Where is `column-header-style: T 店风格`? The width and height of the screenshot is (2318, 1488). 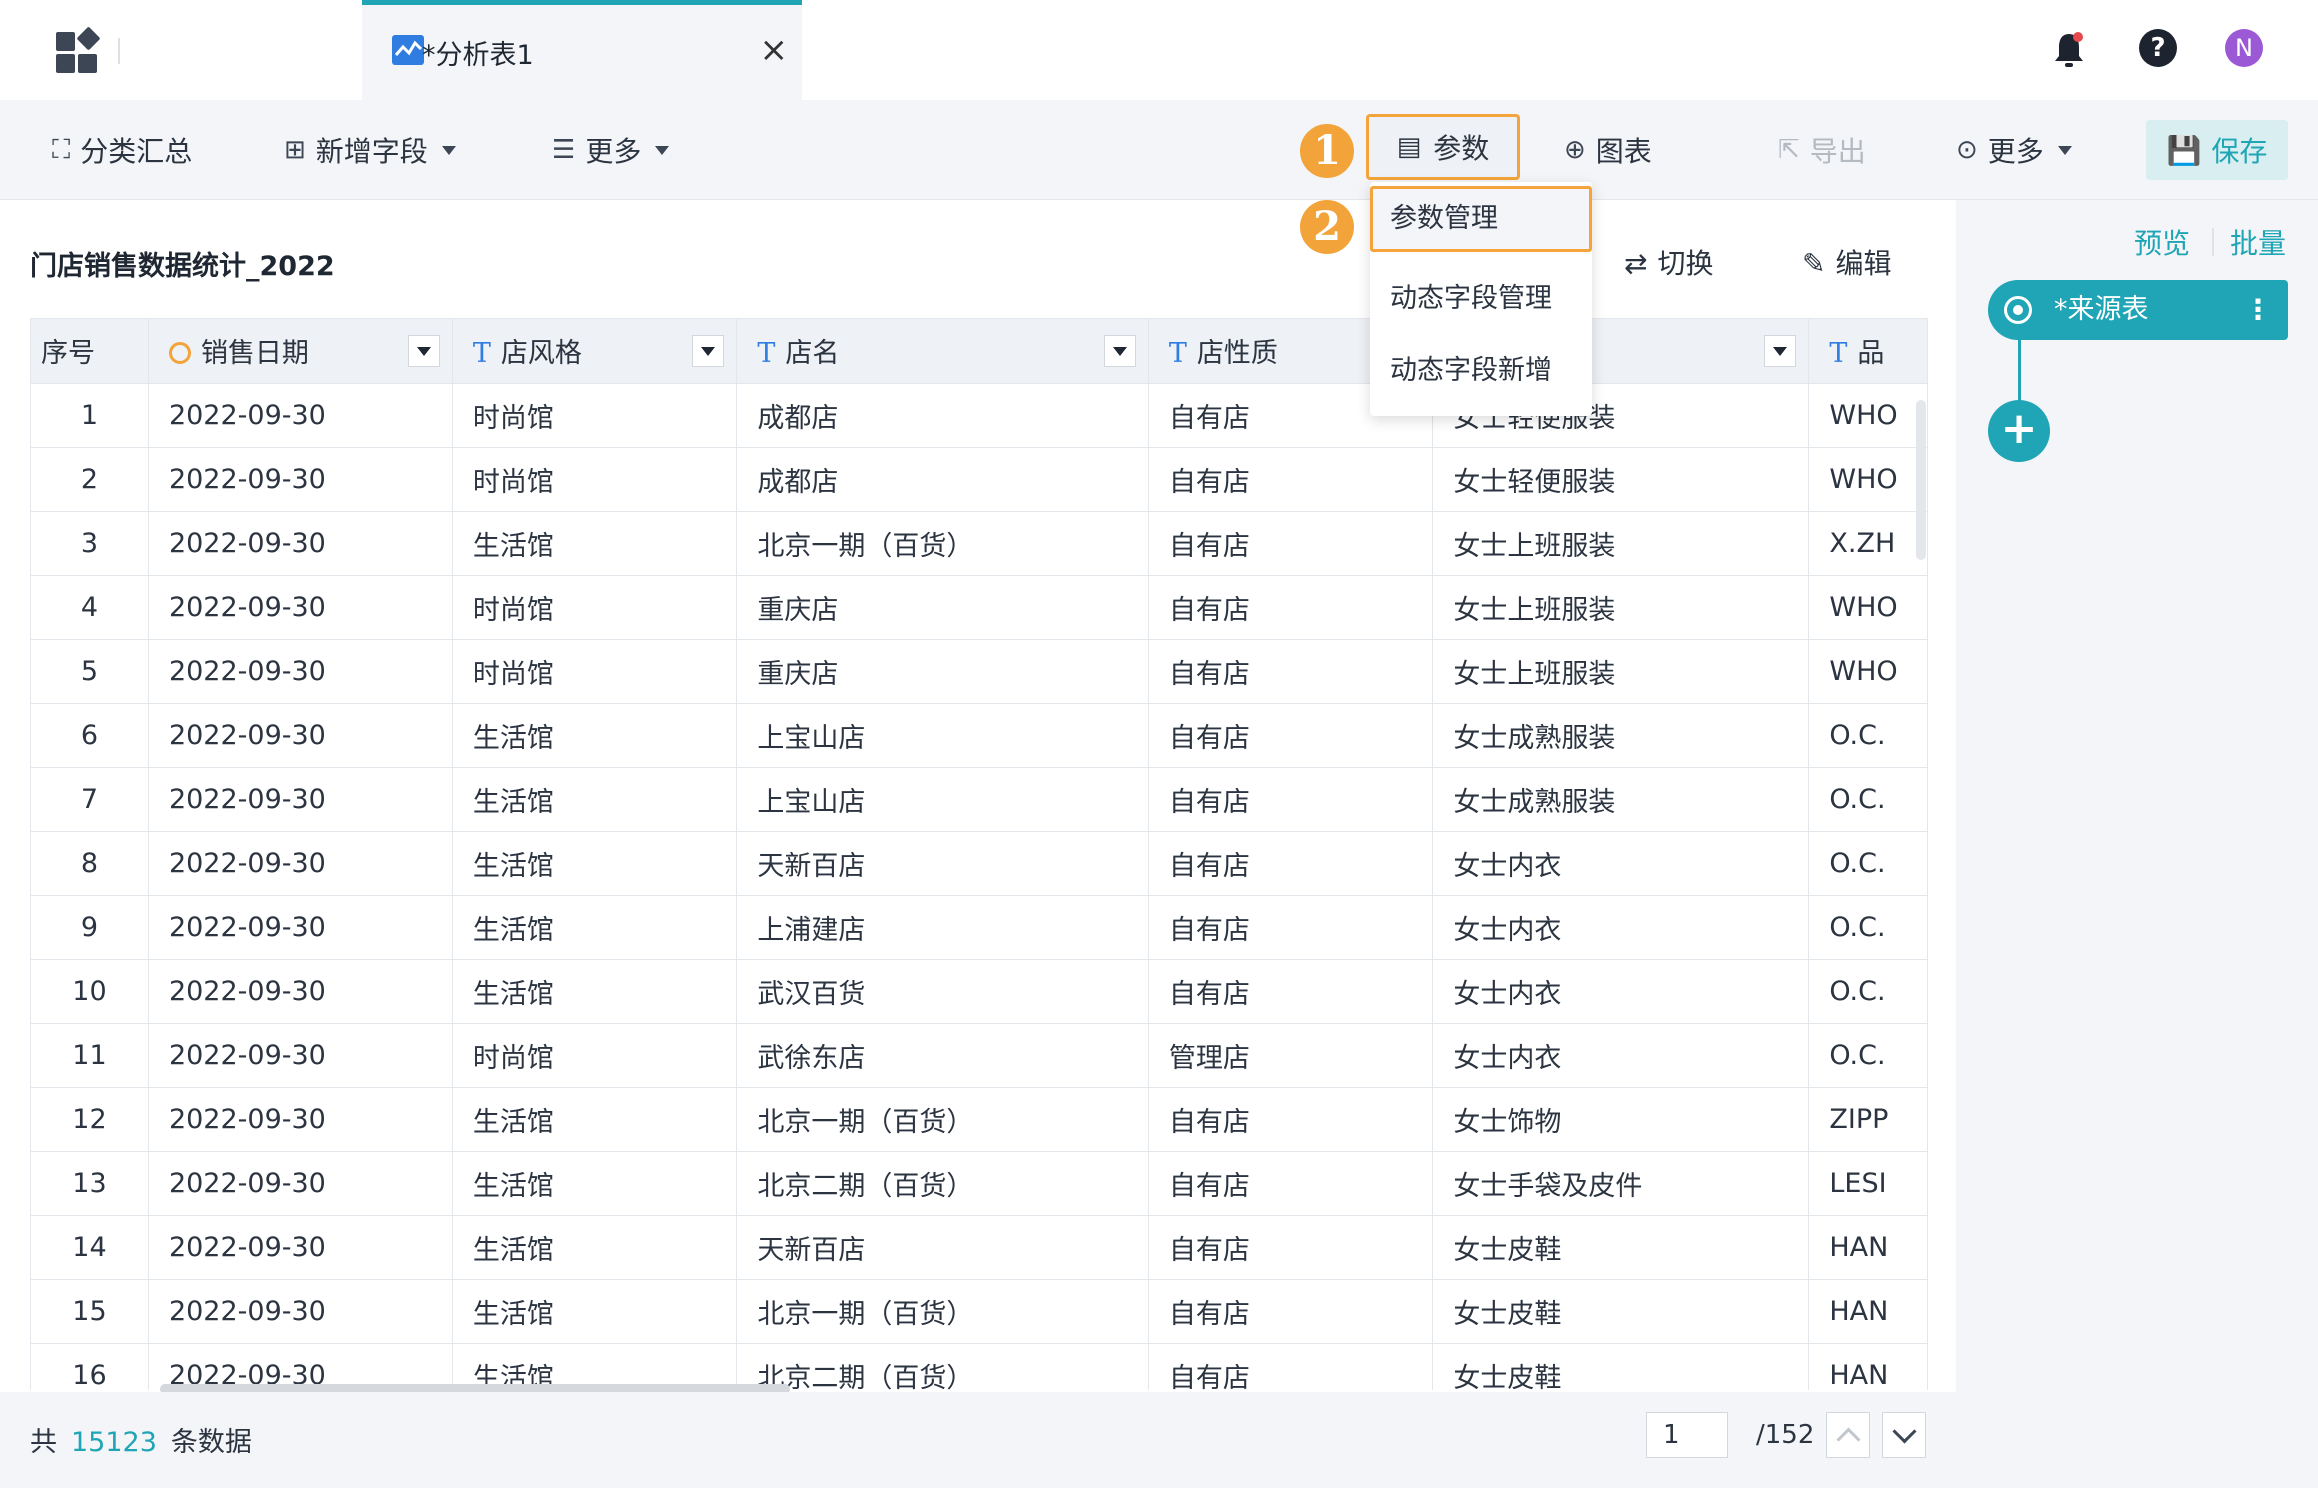 column-header-style: T 店风格 is located at coordinates (595, 351).